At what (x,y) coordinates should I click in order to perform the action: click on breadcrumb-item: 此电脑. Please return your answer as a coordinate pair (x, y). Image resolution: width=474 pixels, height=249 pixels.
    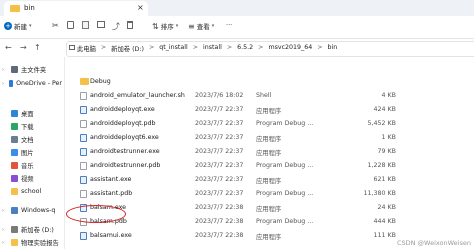
    Looking at the image, I should click on (86, 48).